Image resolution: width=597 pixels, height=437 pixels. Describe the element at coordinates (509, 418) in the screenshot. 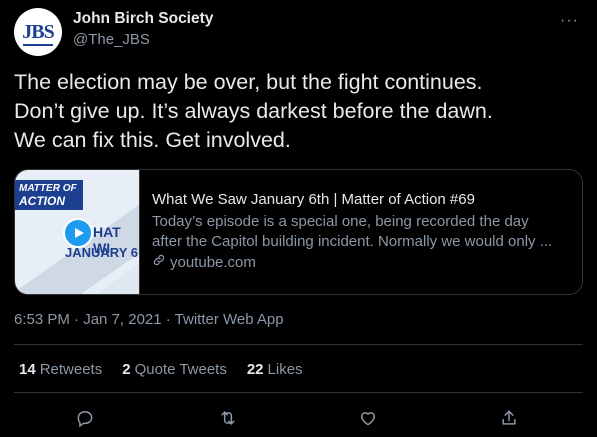

I see `share-icon` at that location.